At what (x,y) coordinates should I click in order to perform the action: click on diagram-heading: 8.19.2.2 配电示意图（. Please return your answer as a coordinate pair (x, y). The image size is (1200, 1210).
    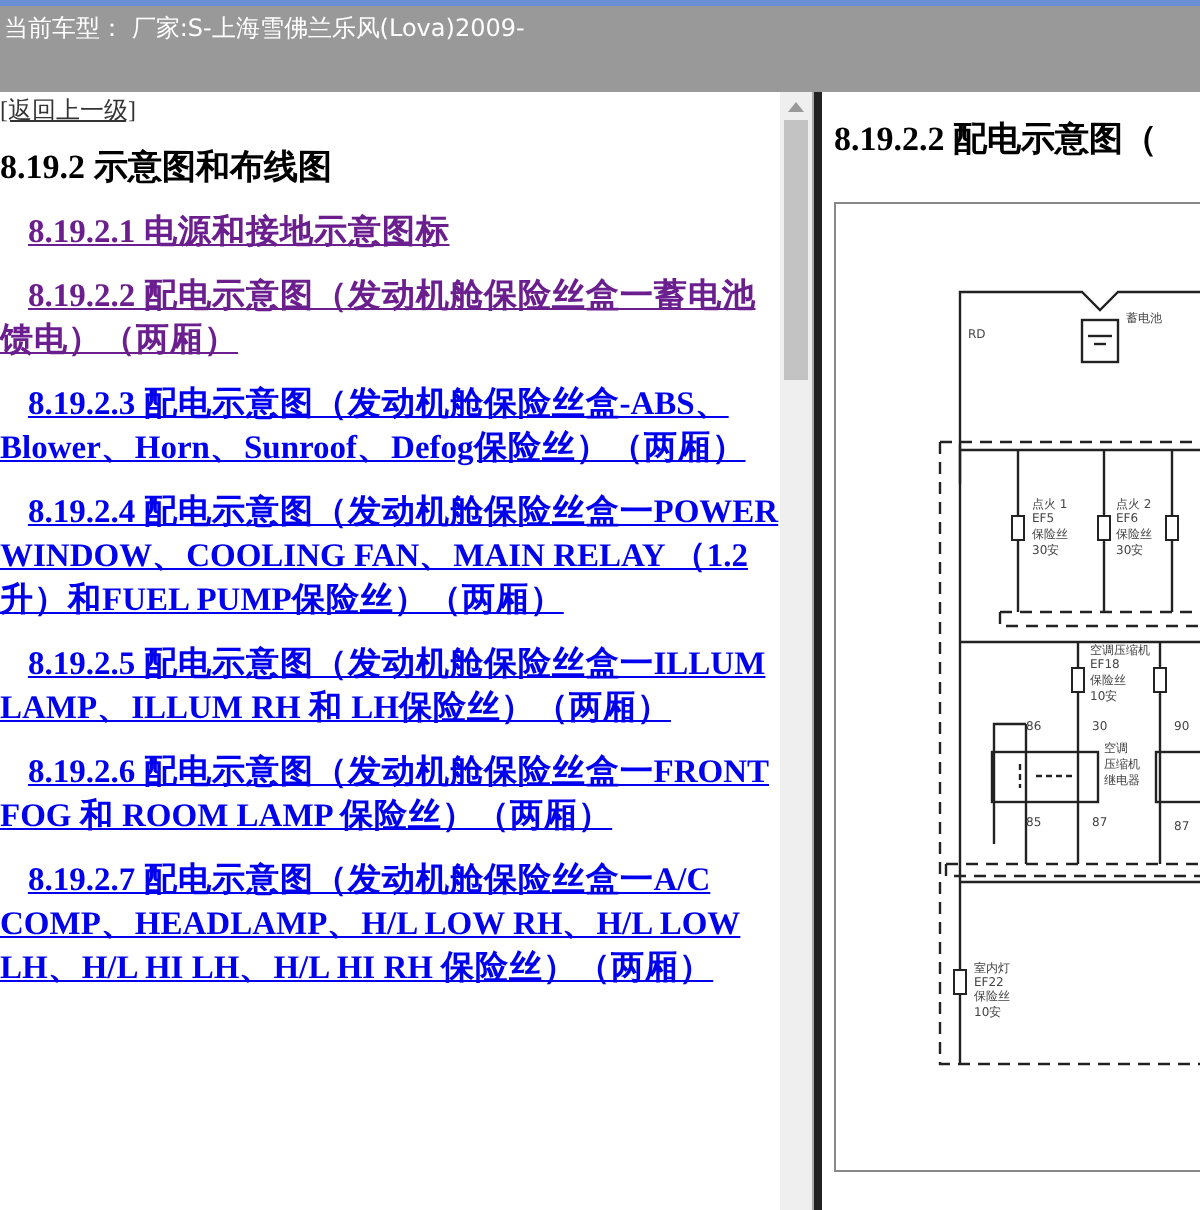
    Looking at the image, I should click on (996, 140).